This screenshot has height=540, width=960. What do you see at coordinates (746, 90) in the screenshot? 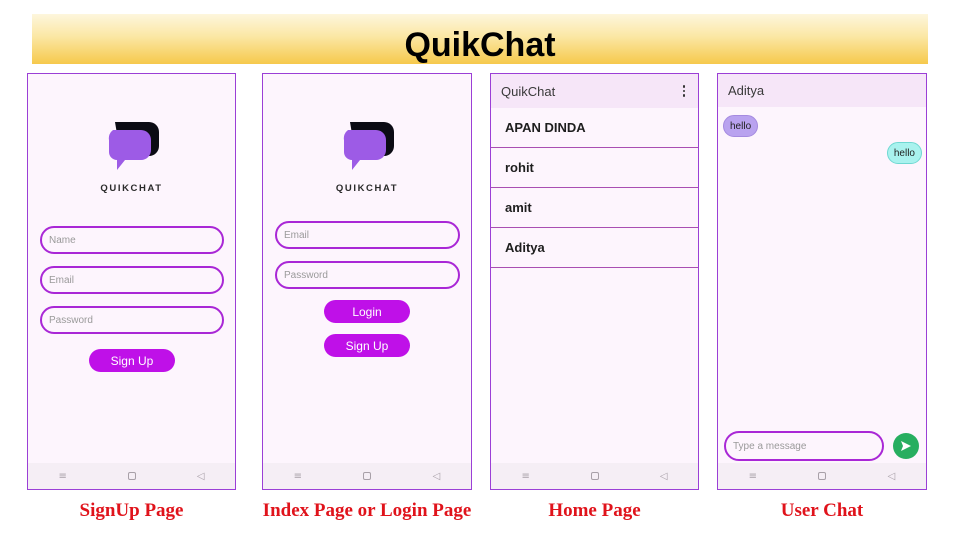
I see `contact-name: Aditya` at bounding box center [746, 90].